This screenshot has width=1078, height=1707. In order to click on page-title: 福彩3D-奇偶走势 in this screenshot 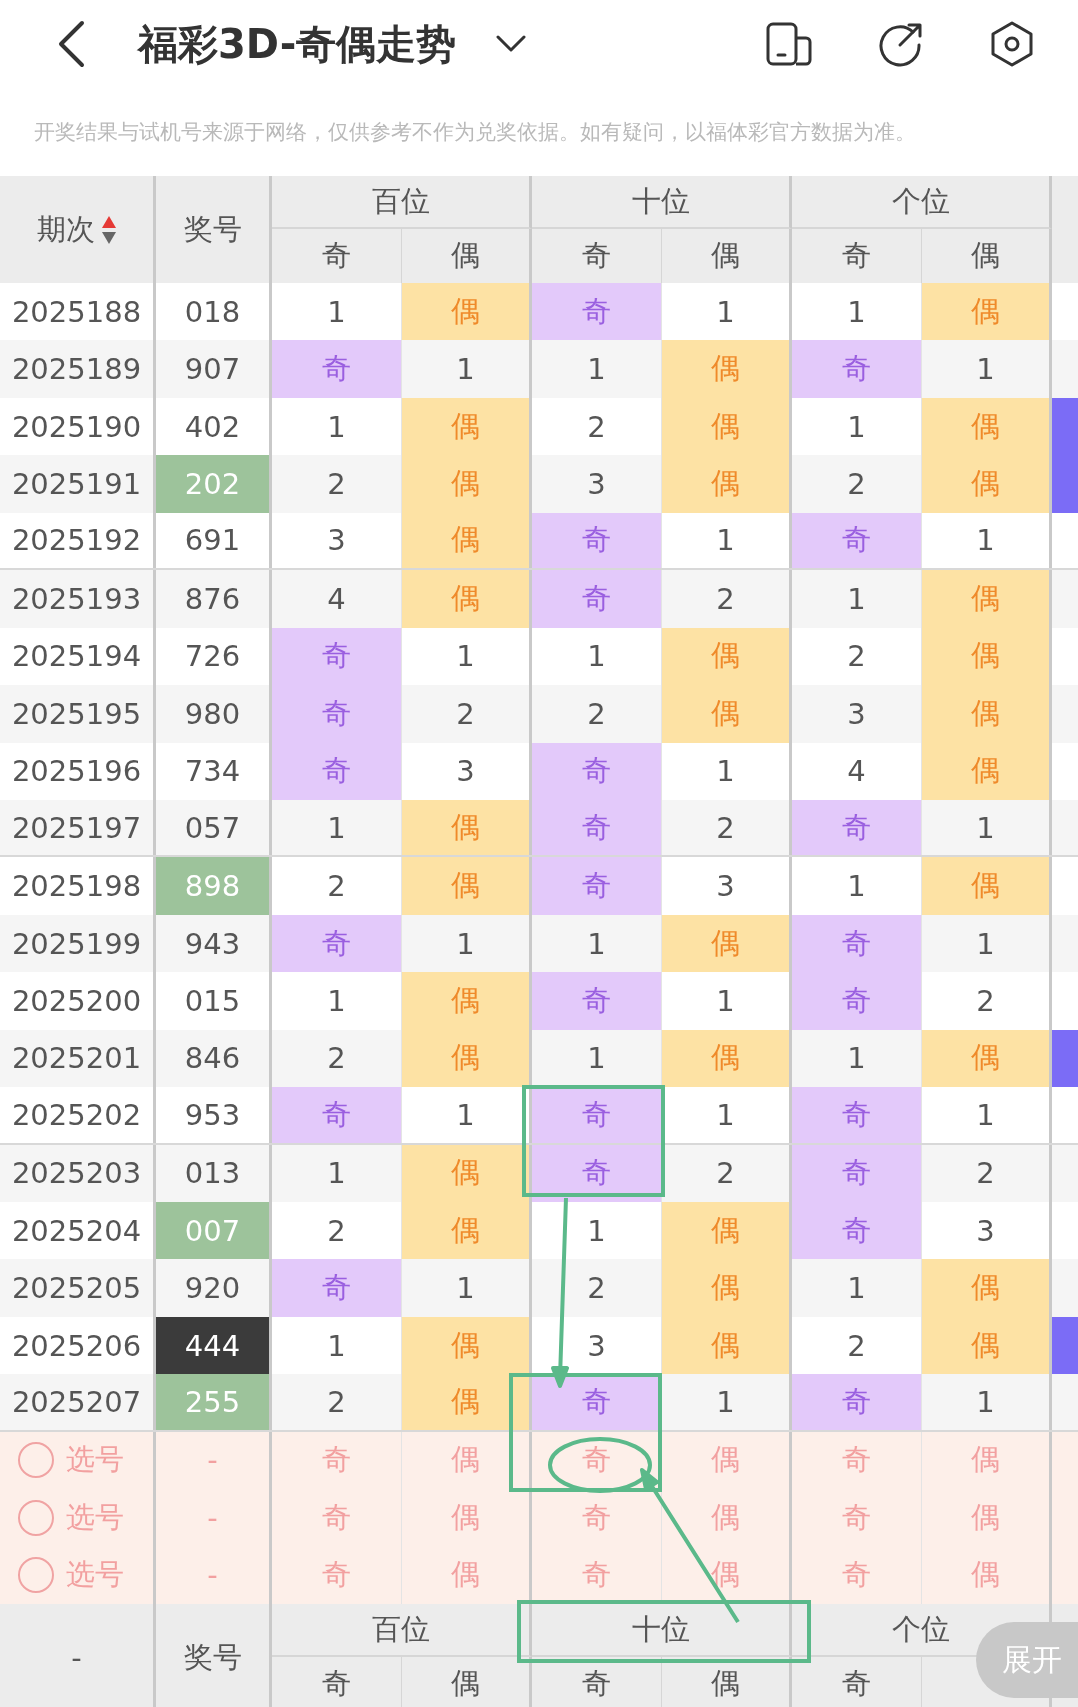, I will do `click(297, 44)`.